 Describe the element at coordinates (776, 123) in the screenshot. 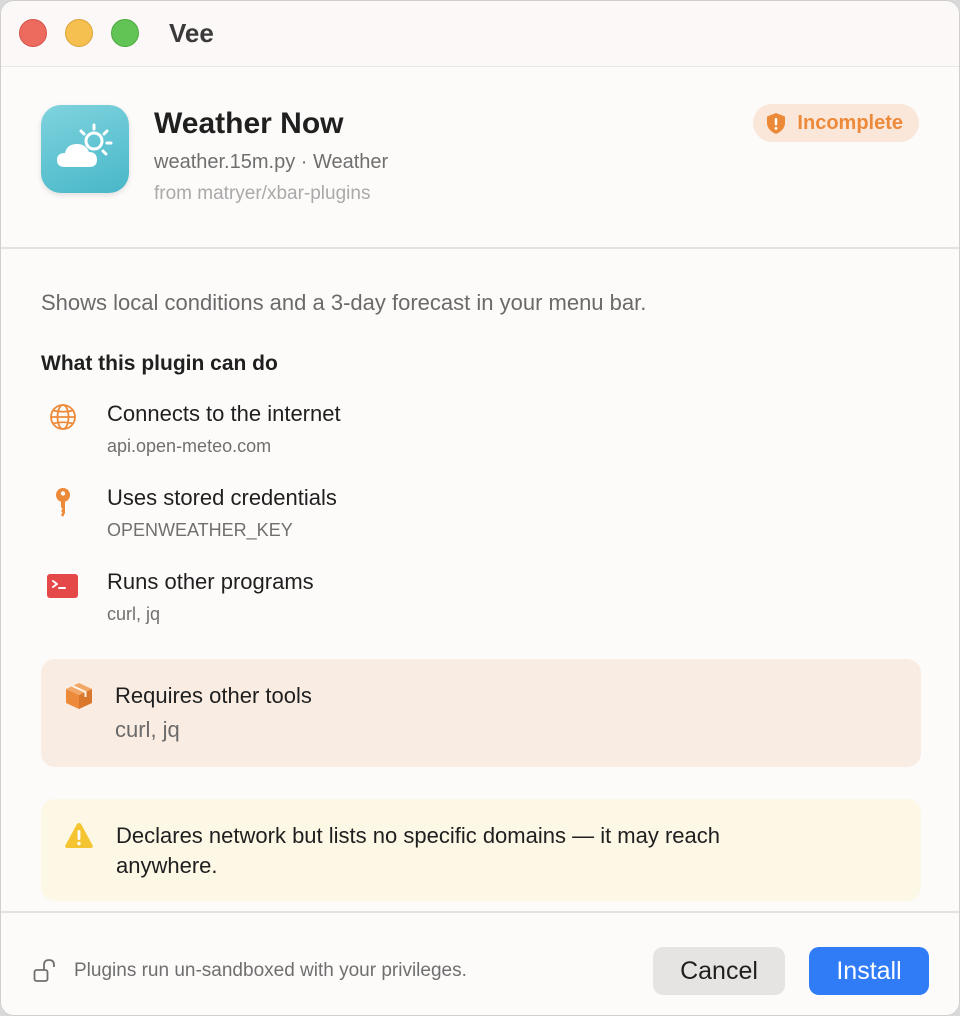

I see `shield-exclamation-icon` at that location.